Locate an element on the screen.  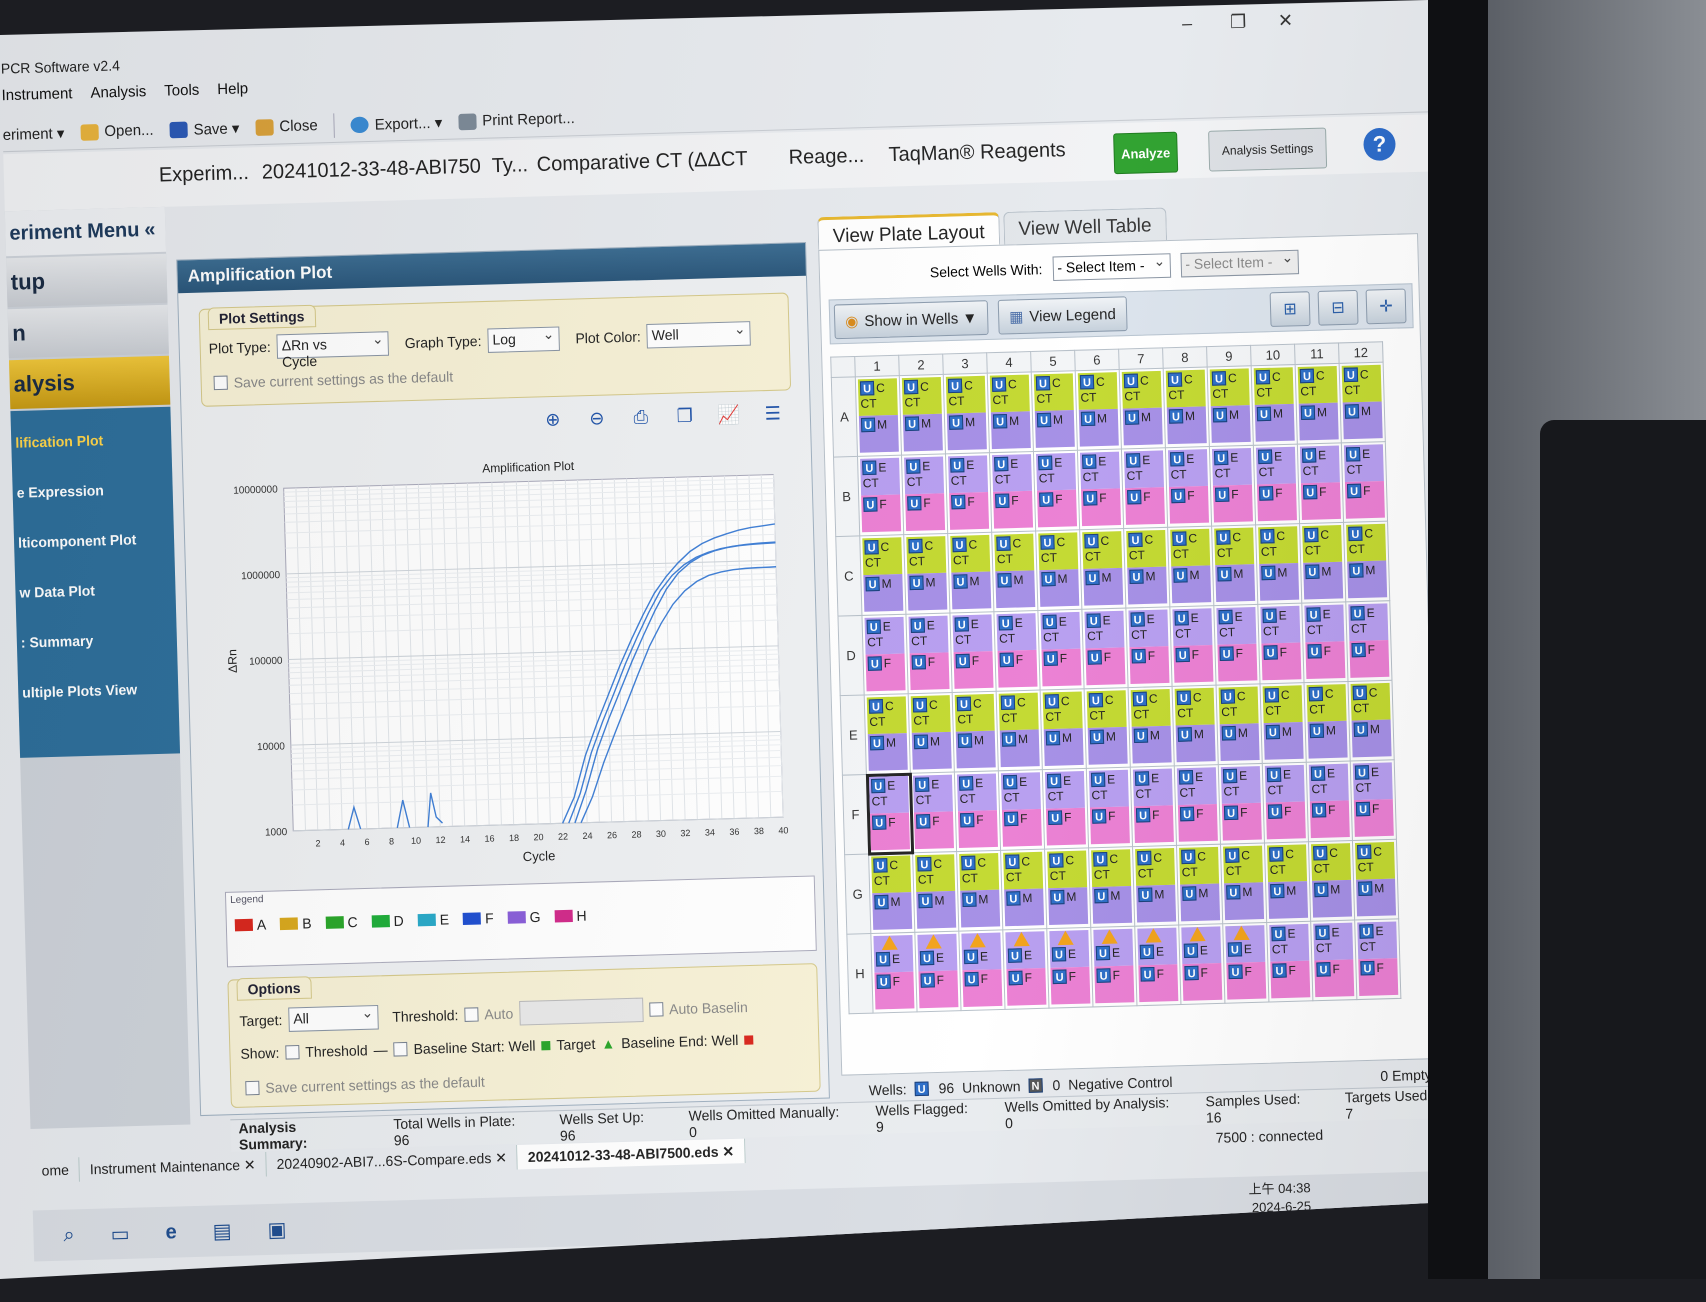
minimize-button: – is located at coordinates (1187, 24).